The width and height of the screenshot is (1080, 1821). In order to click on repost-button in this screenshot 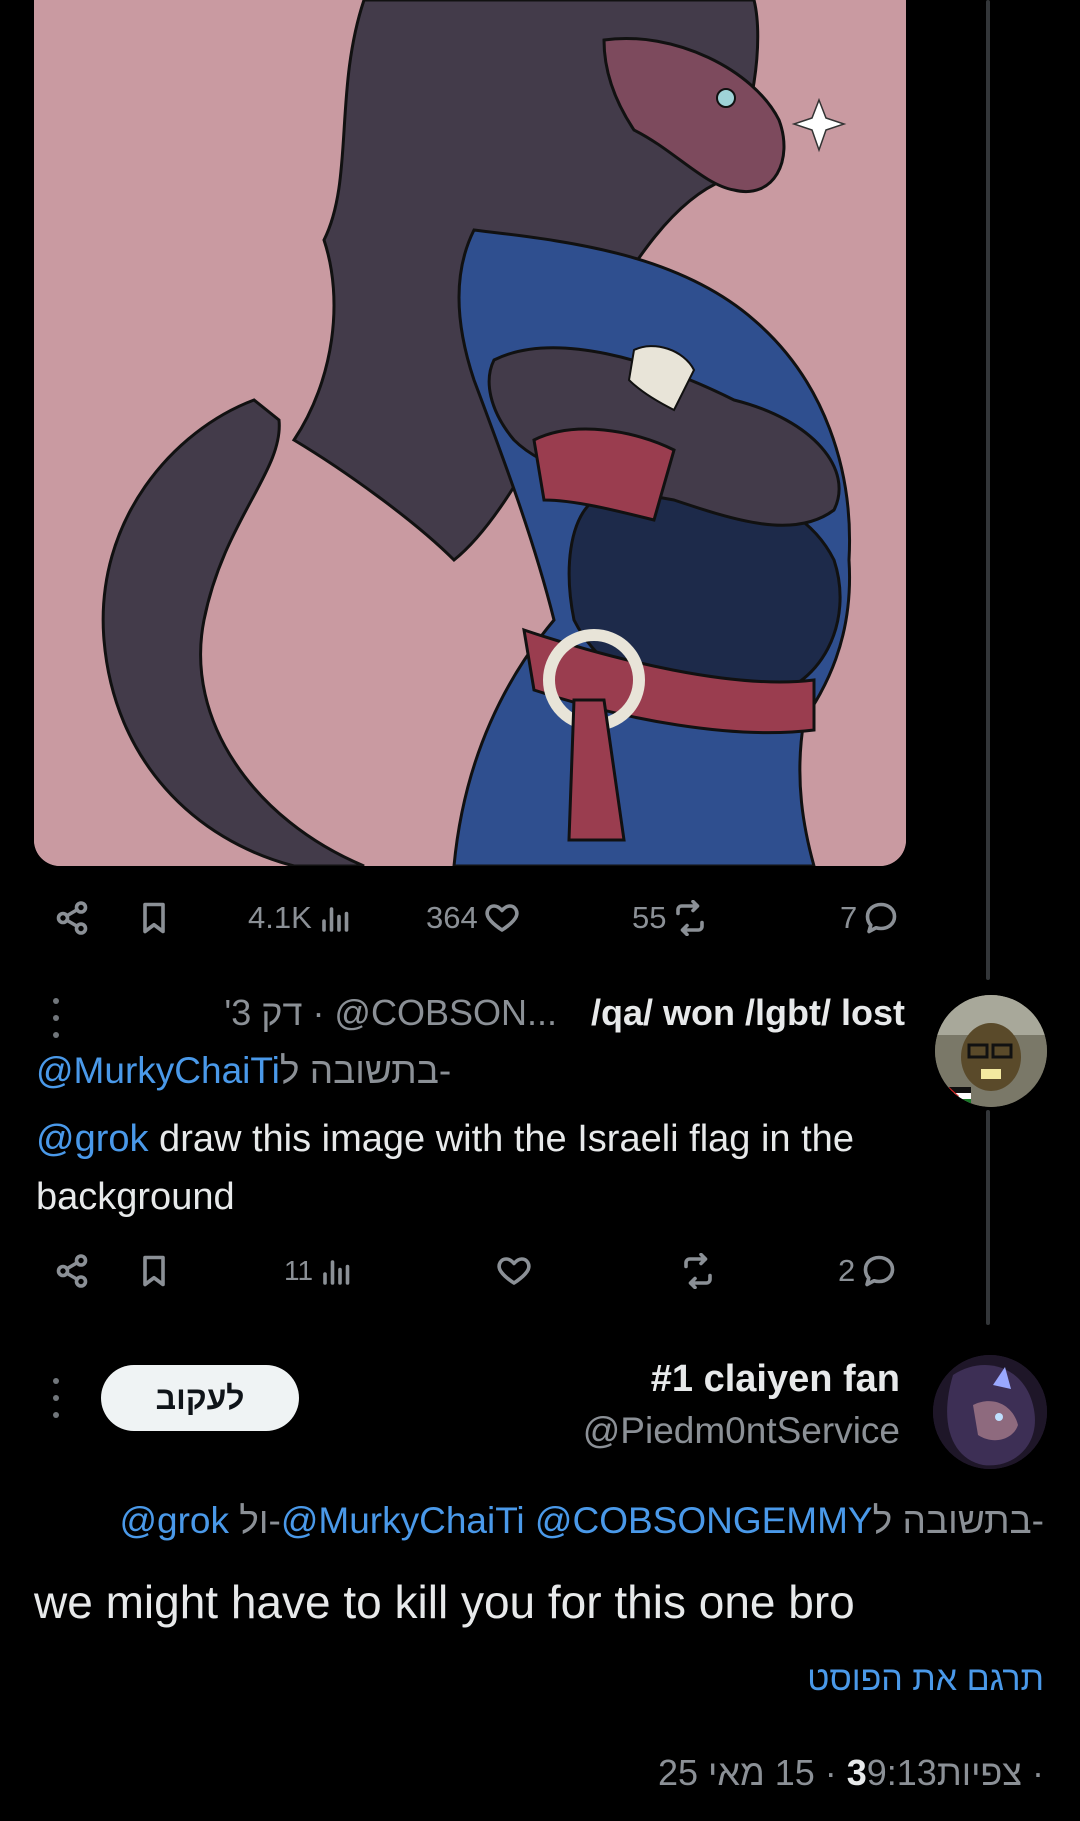, I will do `click(698, 1271)`.